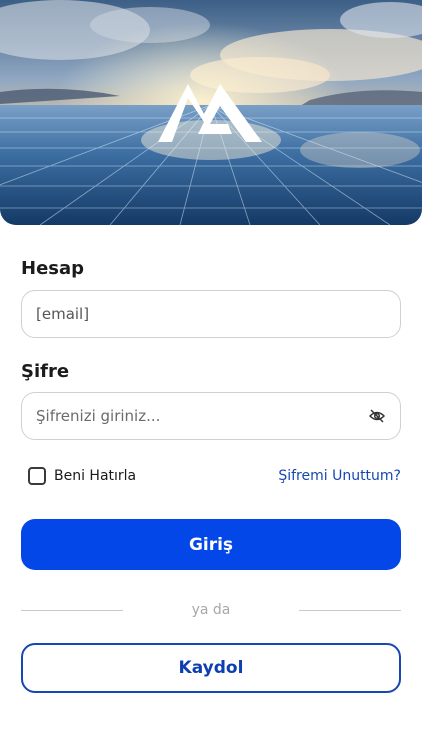 This screenshot has width=422, height=750. Describe the element at coordinates (377, 416) in the screenshot. I see `eye-slash-icon` at that location.